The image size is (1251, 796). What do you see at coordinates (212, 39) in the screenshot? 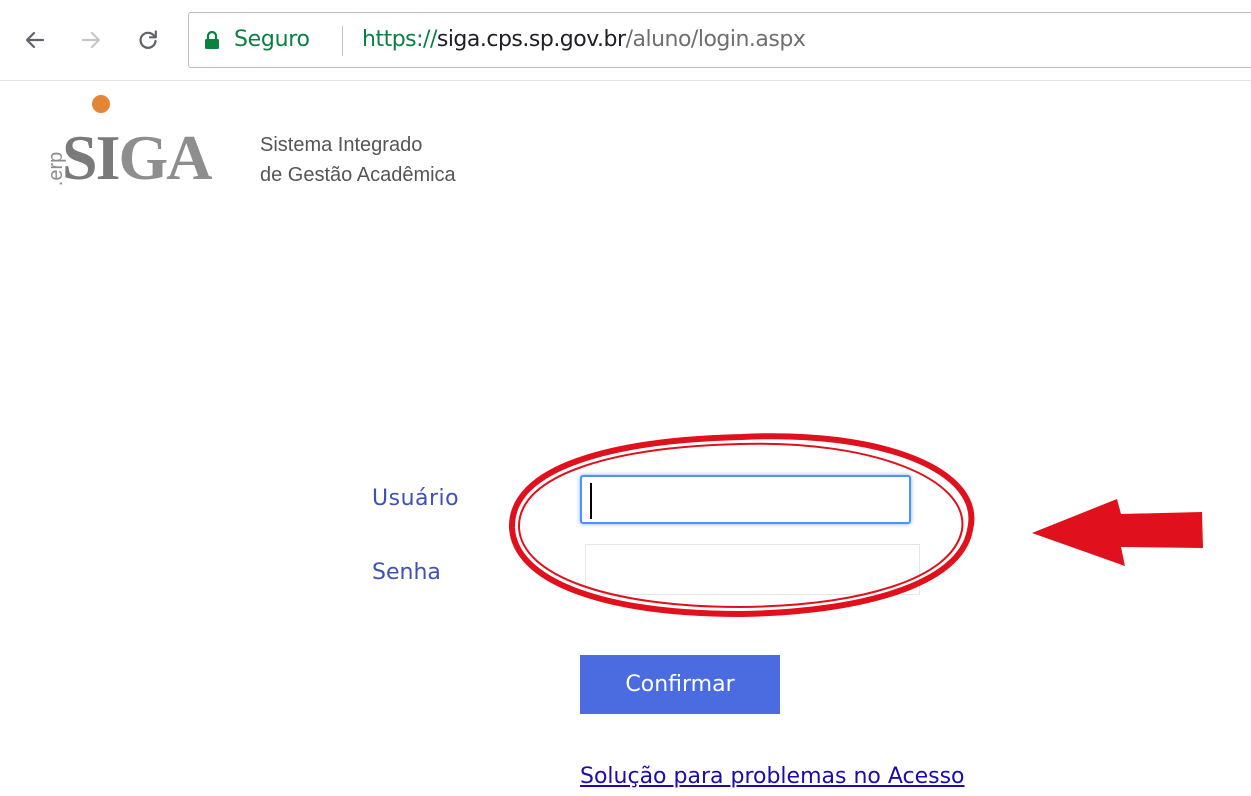
I see `lock-icon` at bounding box center [212, 39].